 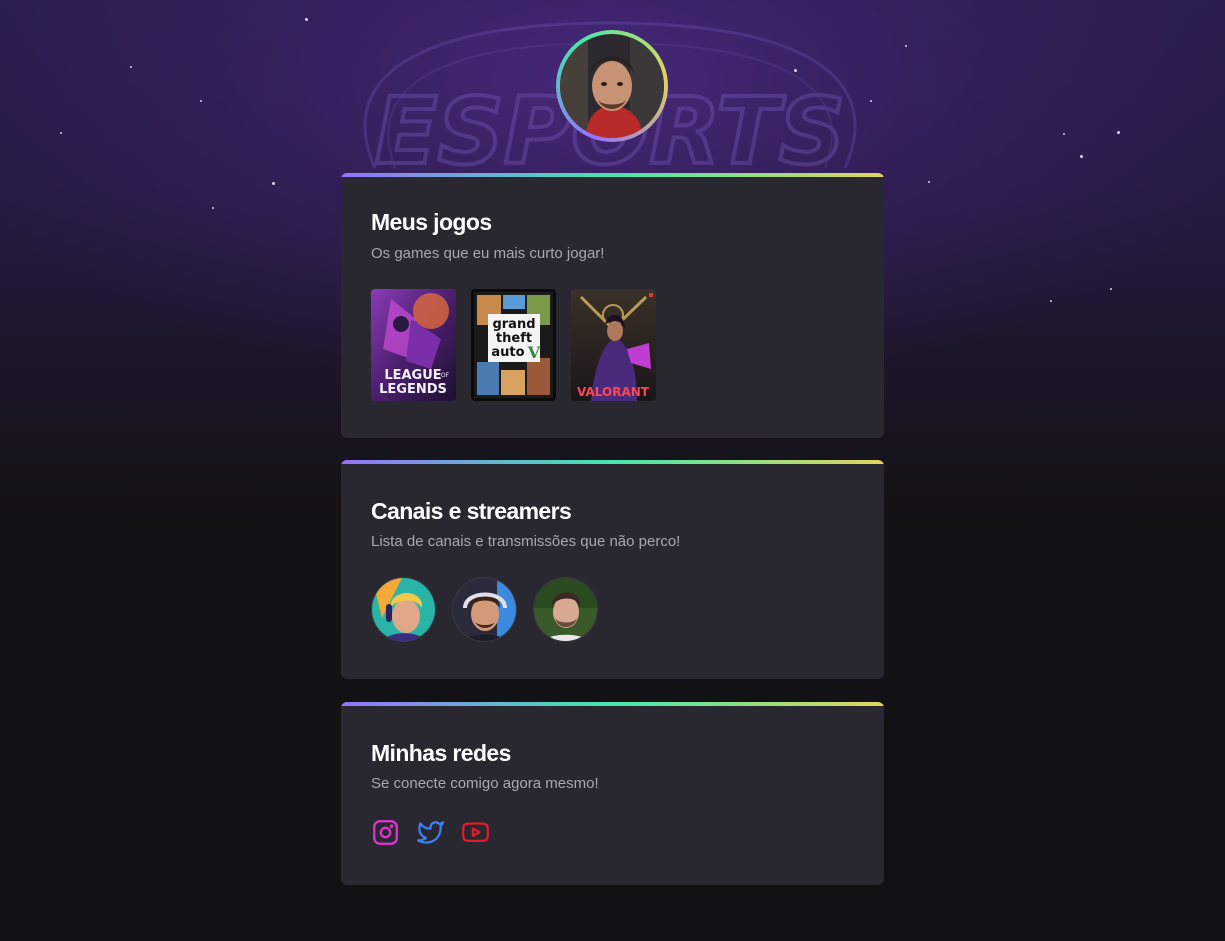 What do you see at coordinates (507, 352) in the screenshot?
I see `svg-text: auto` at bounding box center [507, 352].